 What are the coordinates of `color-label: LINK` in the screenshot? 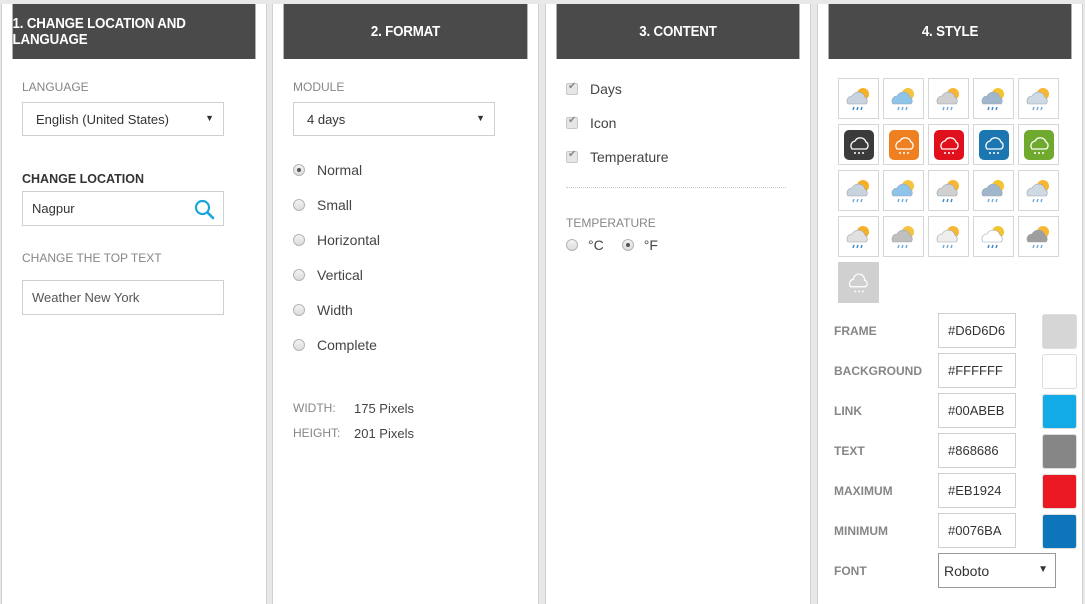 It's located at (848, 411).